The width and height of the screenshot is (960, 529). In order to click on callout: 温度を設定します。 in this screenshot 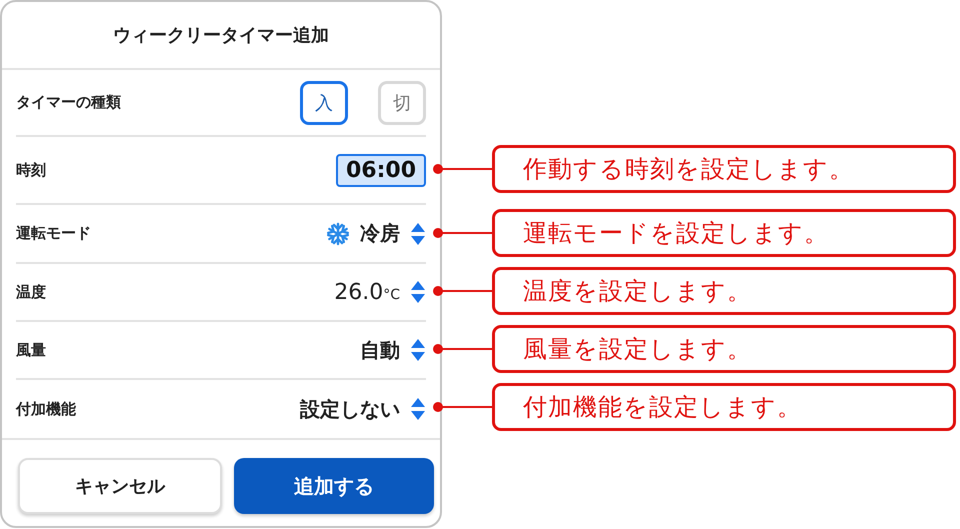, I will do `click(724, 291)`.